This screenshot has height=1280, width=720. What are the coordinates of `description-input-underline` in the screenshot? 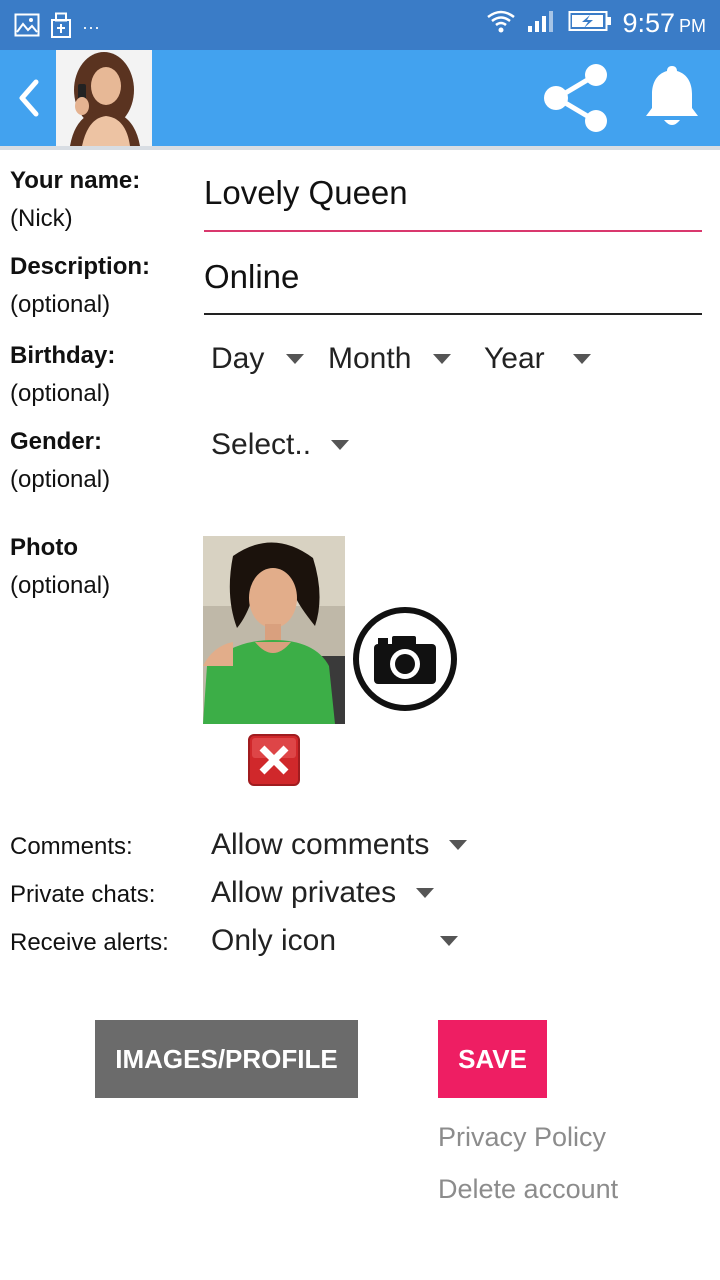 It's located at (453, 314).